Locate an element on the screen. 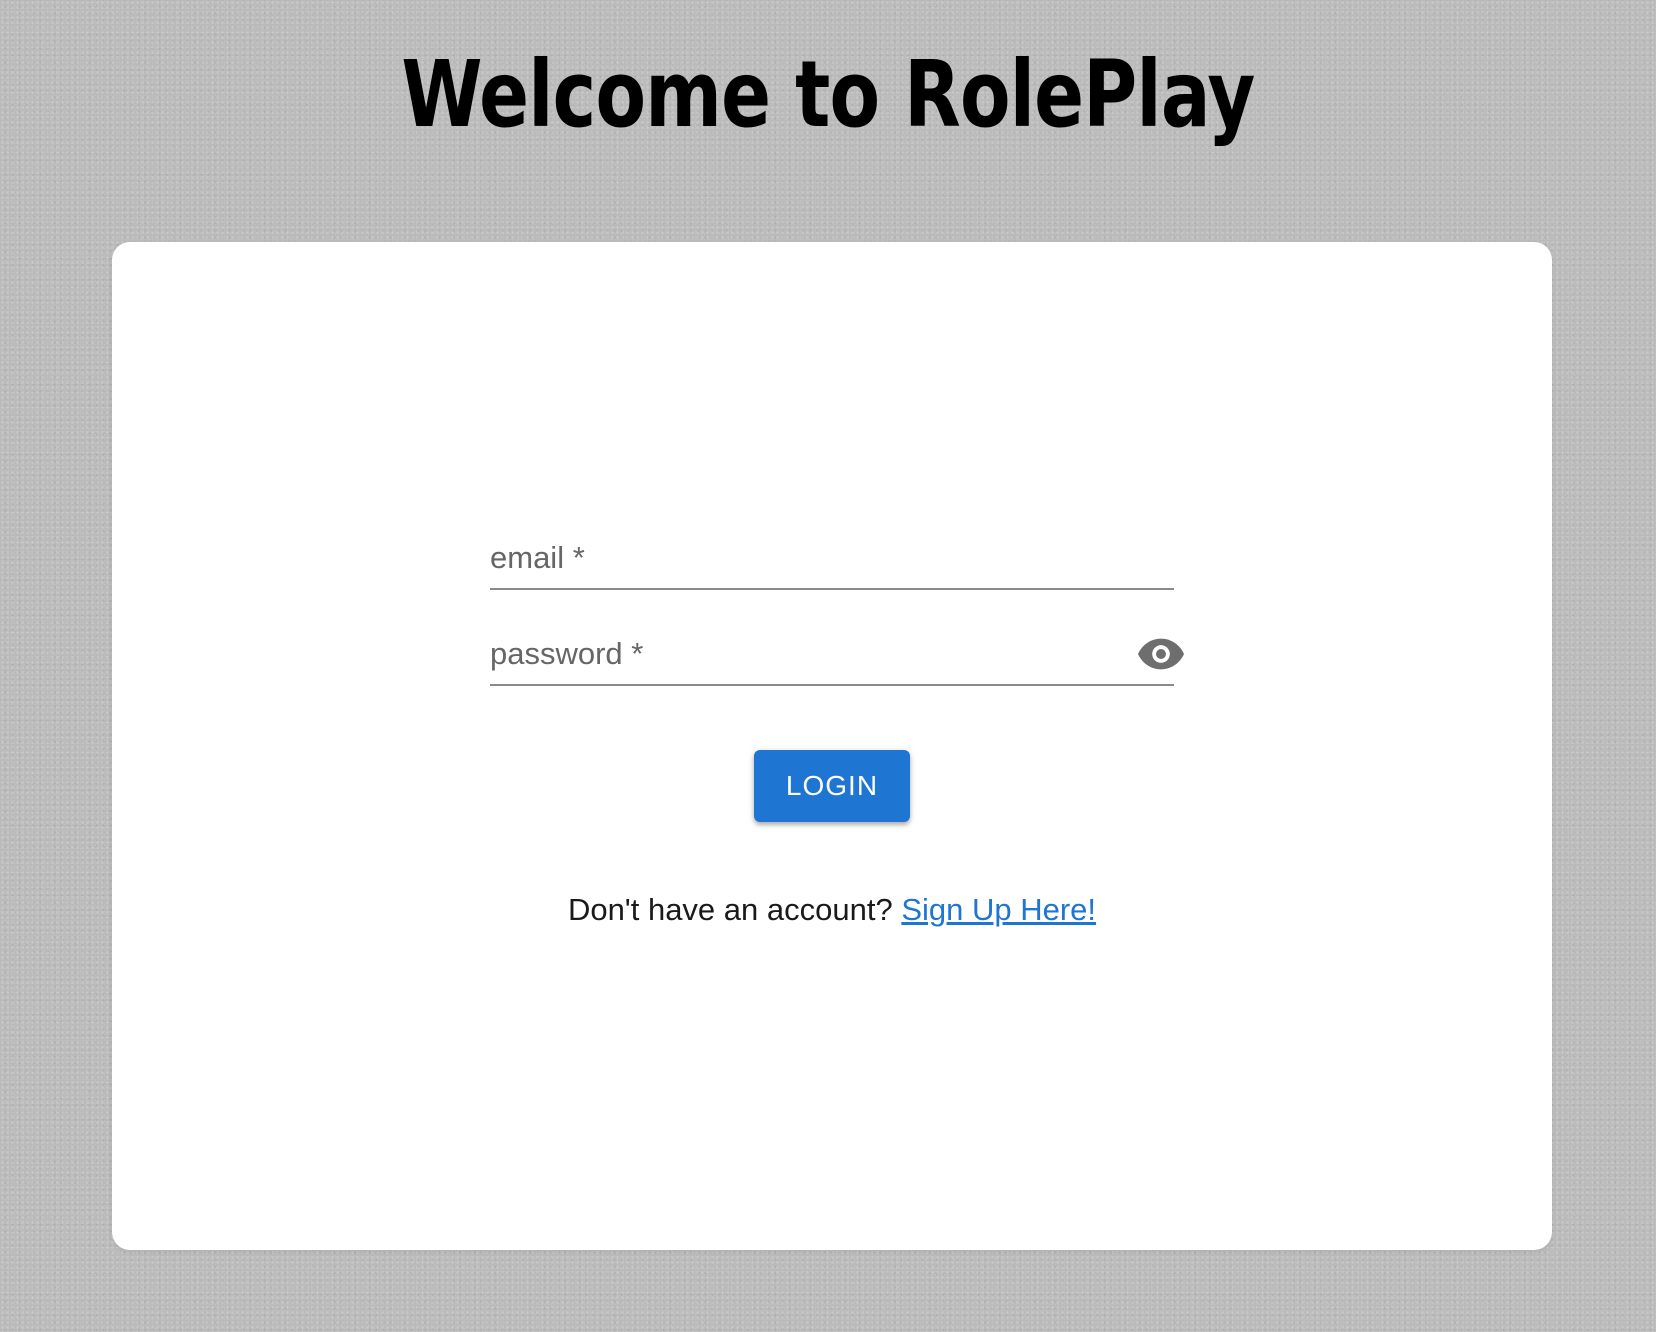 The height and width of the screenshot is (1332, 1656). email-field: email * is located at coordinates (834, 557).